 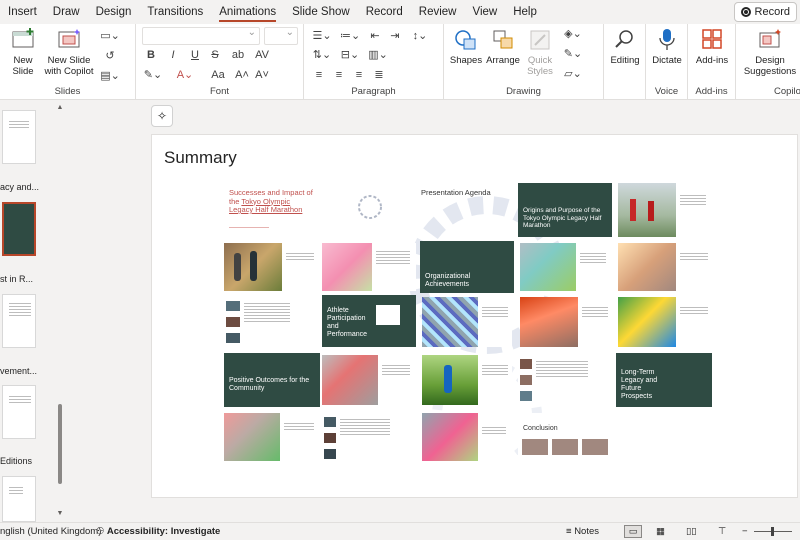 What do you see at coordinates (667, 47) in the screenshot?
I see `dictate-button: Dictate` at bounding box center [667, 47].